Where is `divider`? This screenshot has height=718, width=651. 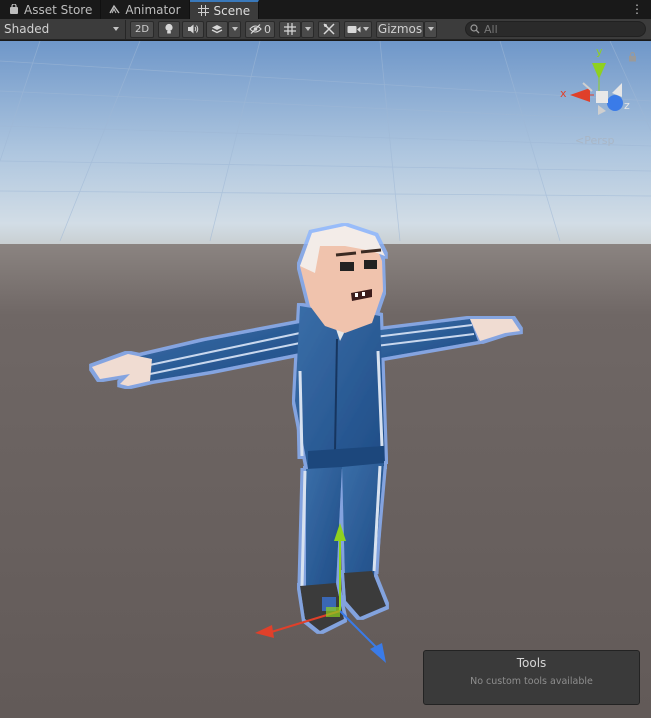 divider is located at coordinates (125, 29).